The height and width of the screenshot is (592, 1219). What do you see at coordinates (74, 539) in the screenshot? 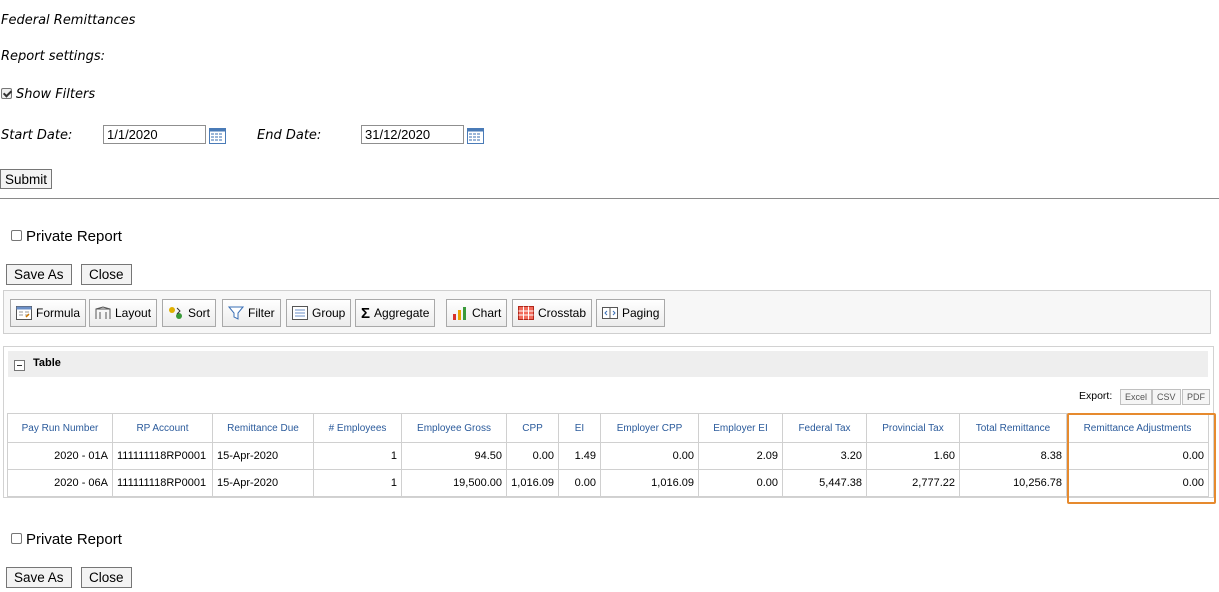
I see `private-report-label-bottom: Private Report` at bounding box center [74, 539].